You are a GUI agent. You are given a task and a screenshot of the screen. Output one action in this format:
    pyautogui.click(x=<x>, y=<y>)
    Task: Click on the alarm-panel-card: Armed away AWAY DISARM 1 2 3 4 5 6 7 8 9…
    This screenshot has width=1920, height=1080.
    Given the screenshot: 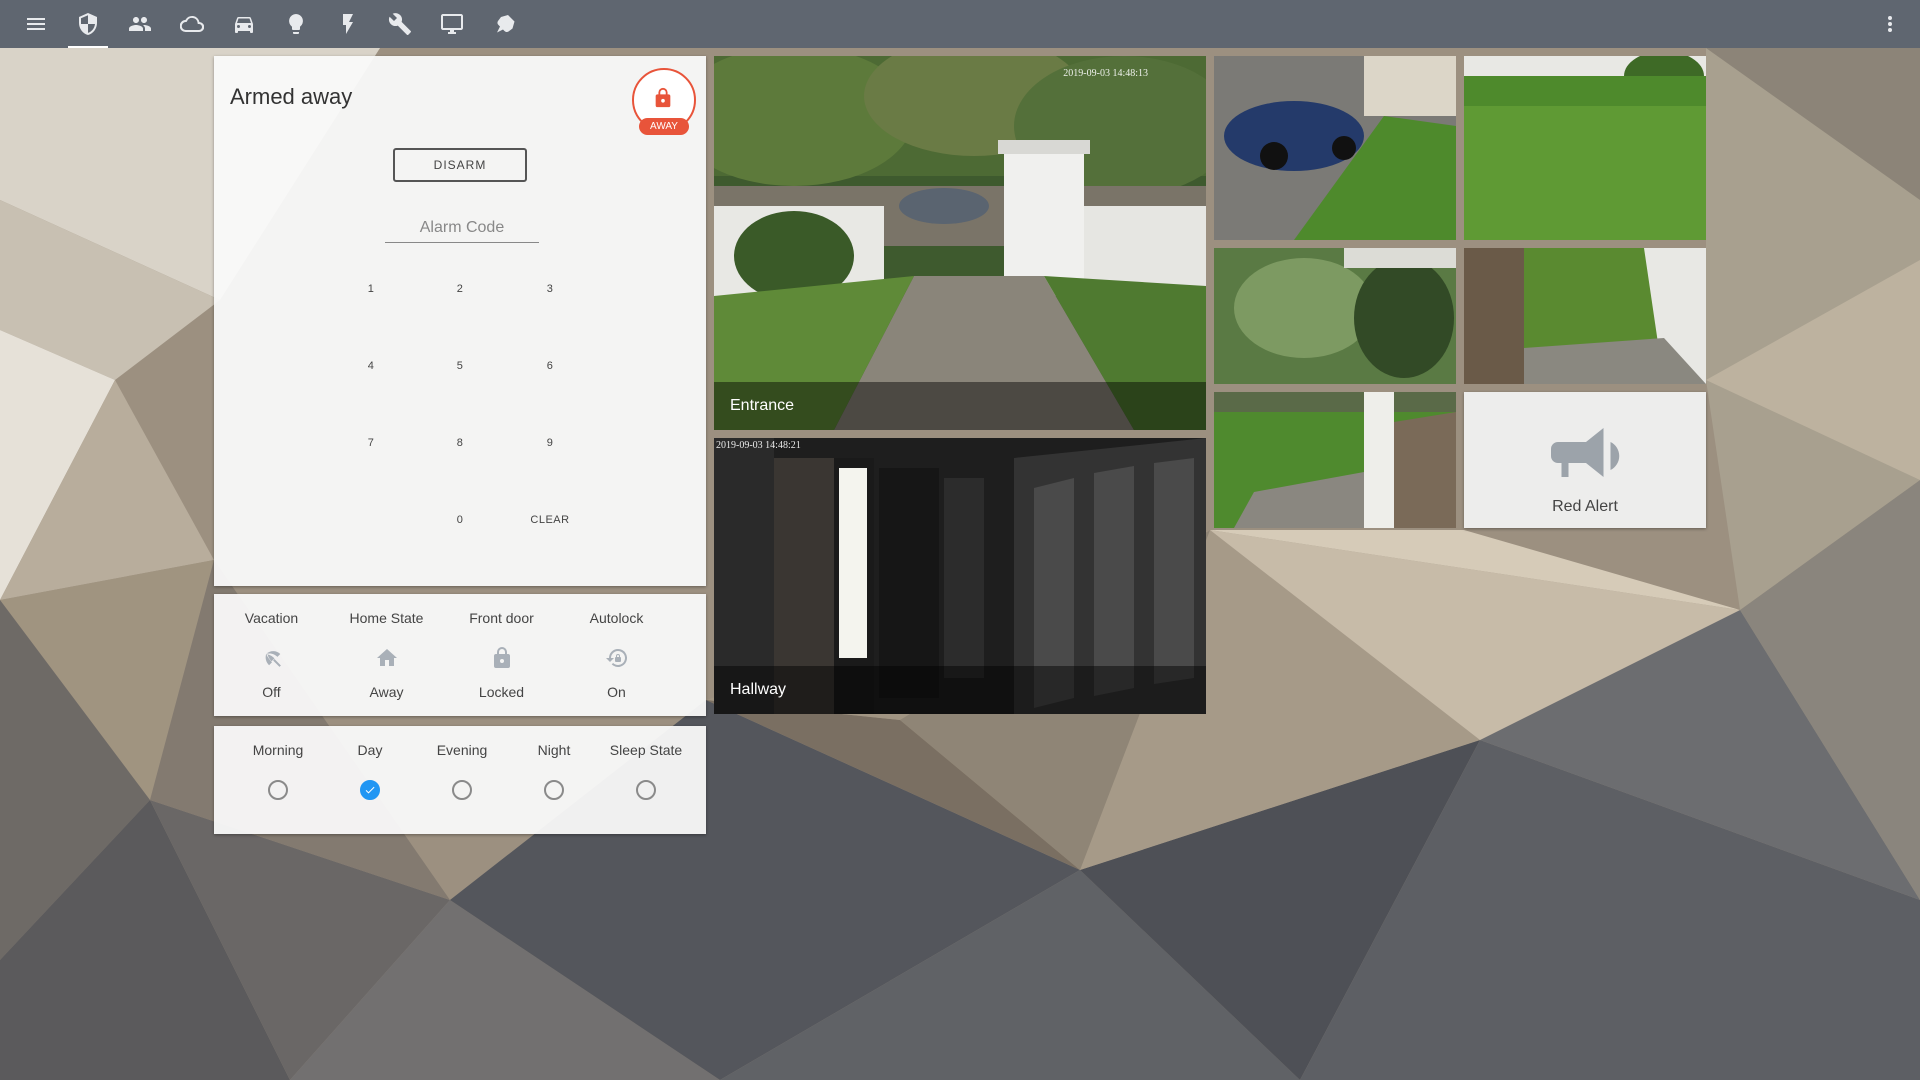 What is the action you would take?
    pyautogui.click(x=460, y=321)
    